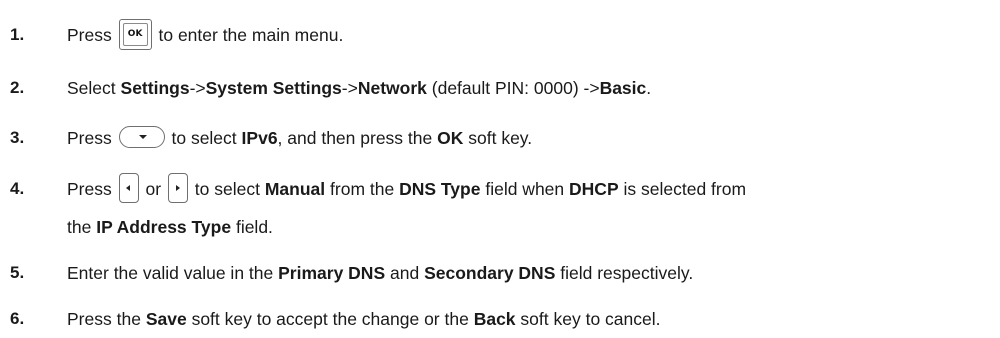 The image size is (1000, 338). What do you see at coordinates (17, 87) in the screenshot?
I see `step-number: 2.` at bounding box center [17, 87].